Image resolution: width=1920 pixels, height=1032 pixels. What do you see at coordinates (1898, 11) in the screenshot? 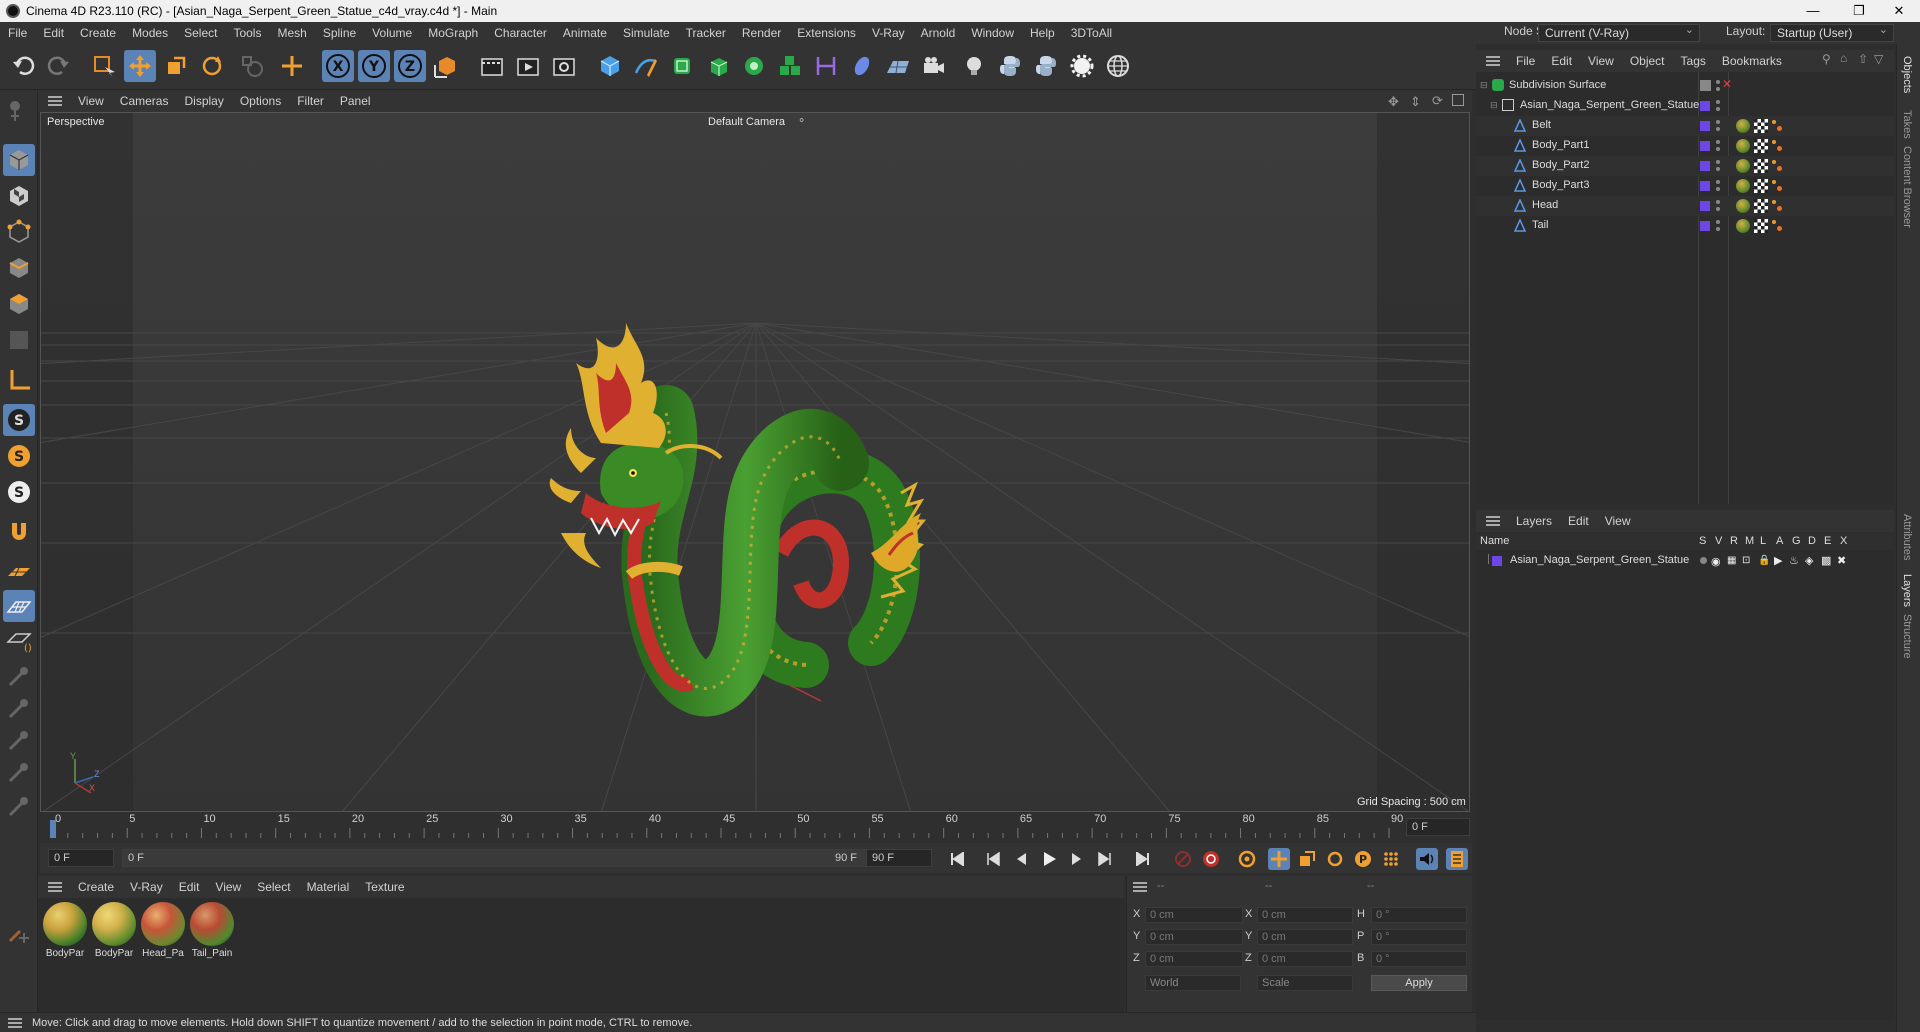
I see `close-icon: ✕` at bounding box center [1898, 11].